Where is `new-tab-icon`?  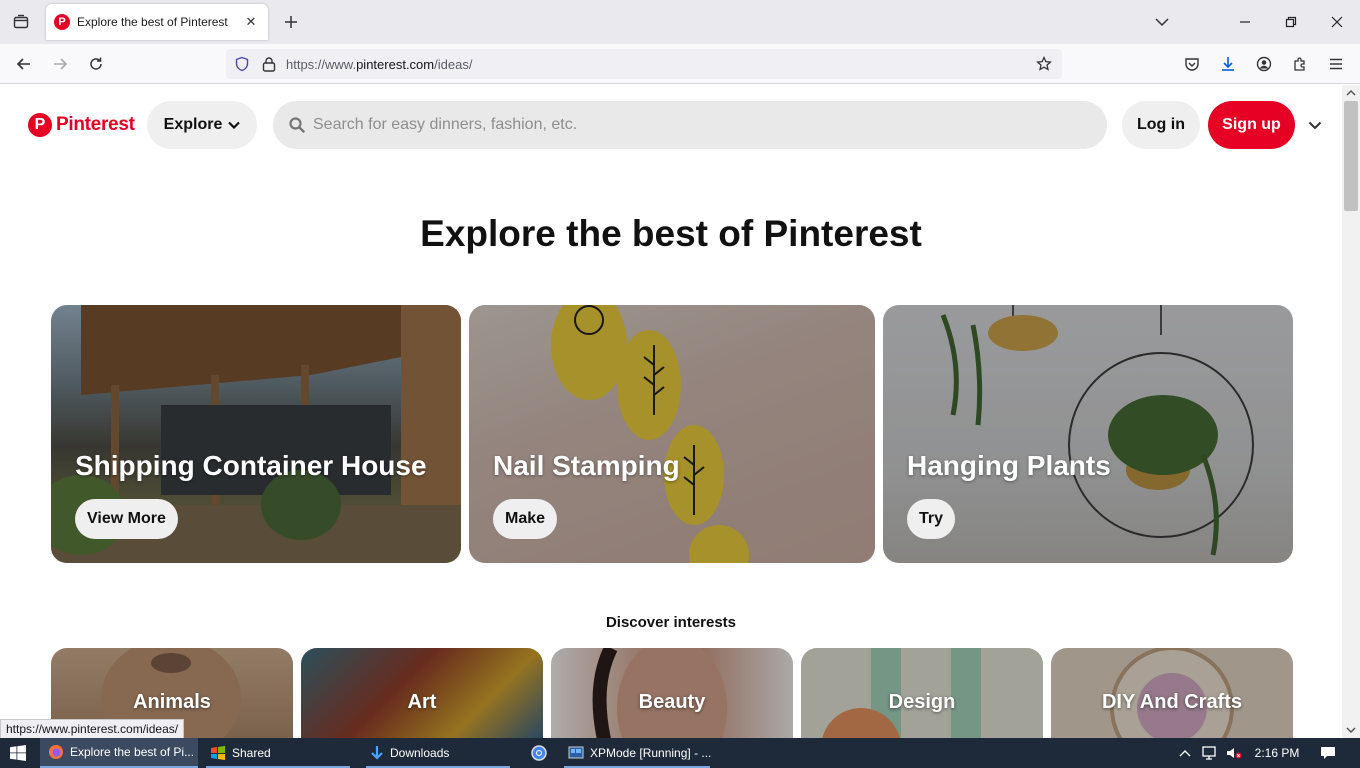
new-tab-icon is located at coordinates (291, 22).